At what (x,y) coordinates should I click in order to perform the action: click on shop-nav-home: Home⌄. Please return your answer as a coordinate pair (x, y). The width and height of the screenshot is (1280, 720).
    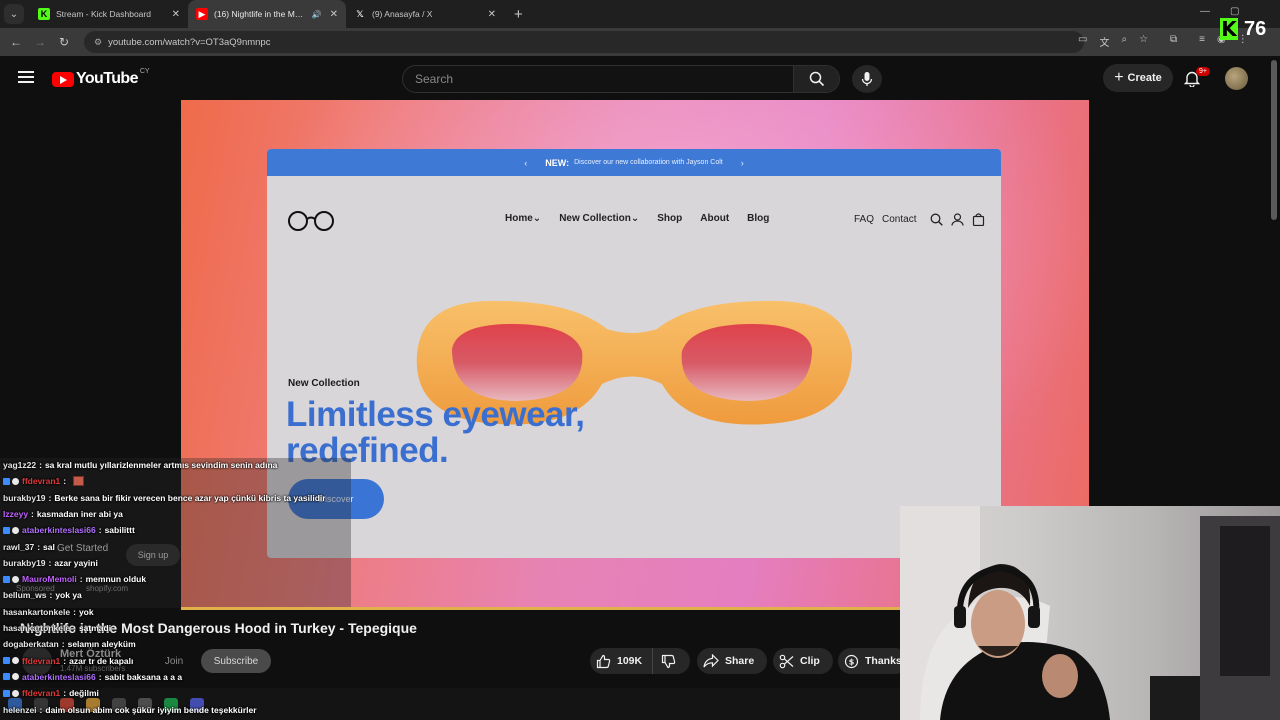
    Looking at the image, I should click on (523, 218).